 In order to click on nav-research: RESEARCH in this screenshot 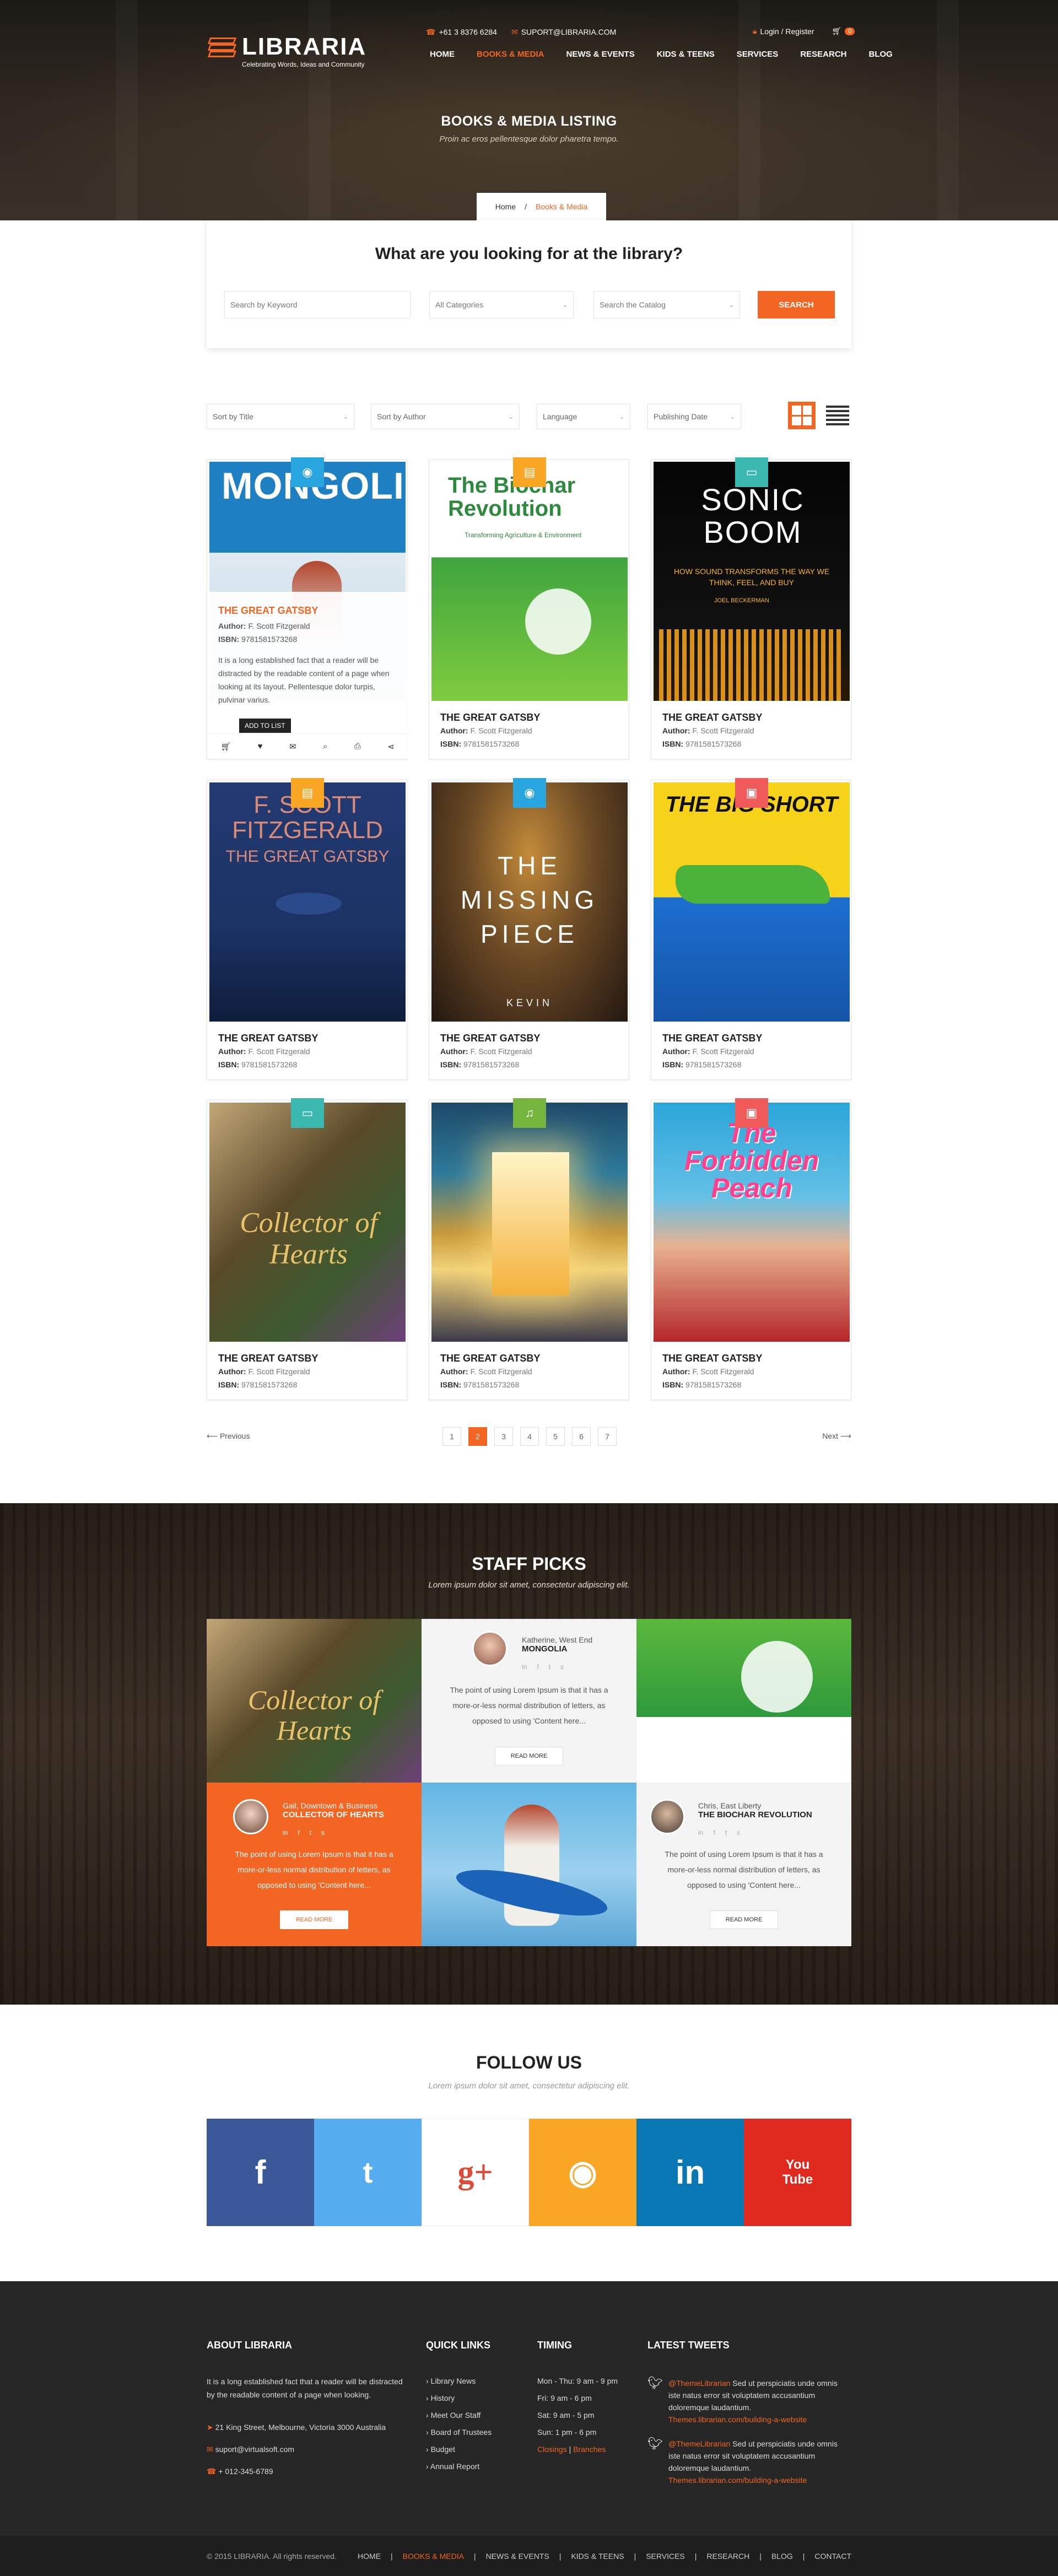, I will do `click(823, 54)`.